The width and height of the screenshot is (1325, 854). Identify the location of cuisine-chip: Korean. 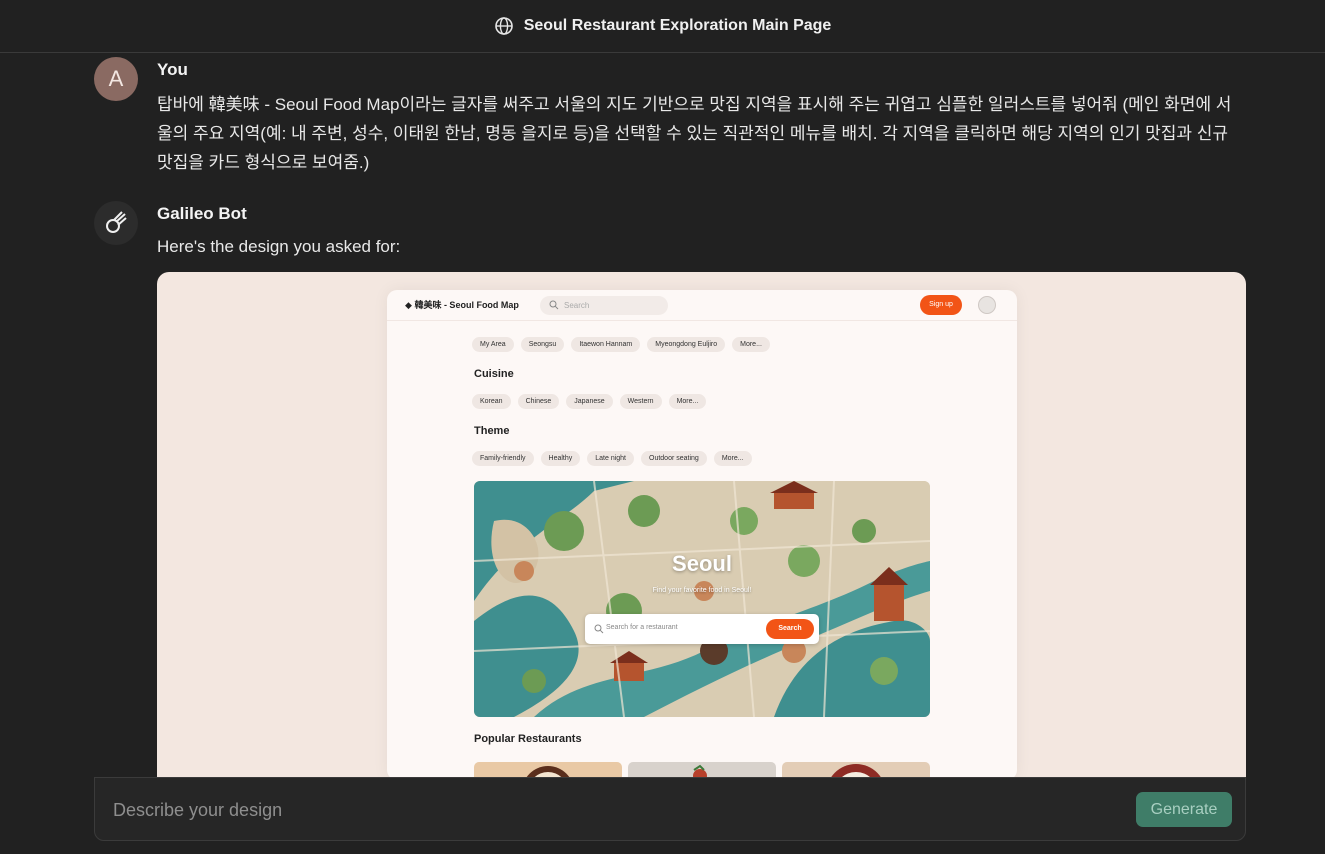
(491, 401).